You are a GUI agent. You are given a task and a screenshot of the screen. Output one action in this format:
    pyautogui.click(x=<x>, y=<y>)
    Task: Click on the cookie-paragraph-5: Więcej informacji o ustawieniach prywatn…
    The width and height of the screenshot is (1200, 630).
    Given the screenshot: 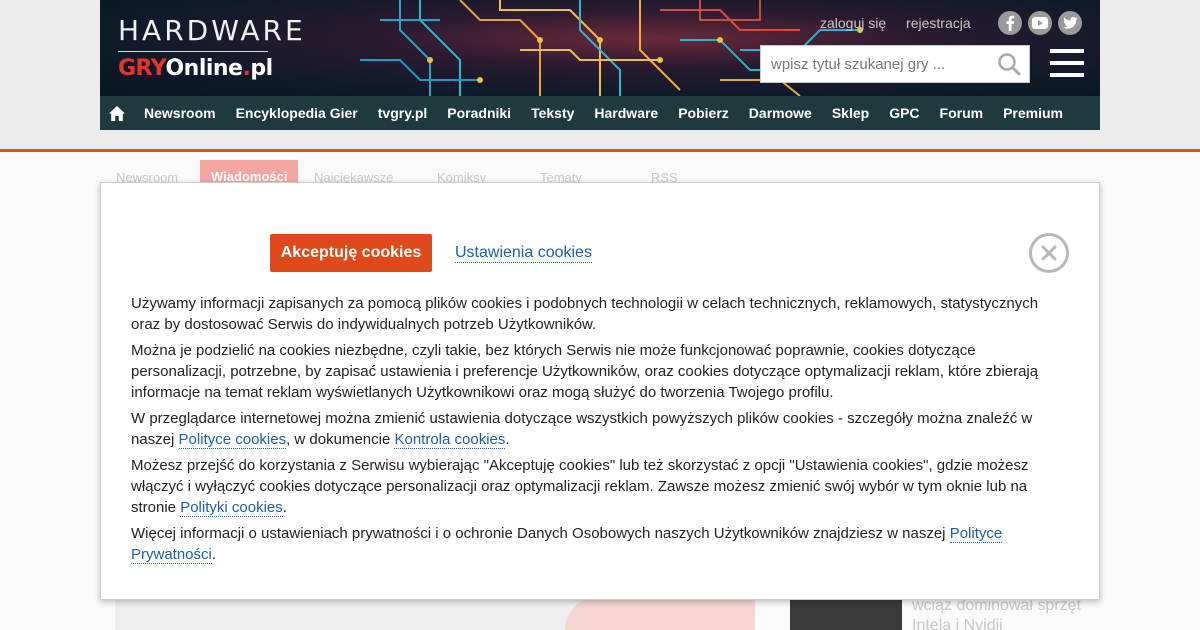 What is the action you would take?
    pyautogui.click(x=596, y=544)
    